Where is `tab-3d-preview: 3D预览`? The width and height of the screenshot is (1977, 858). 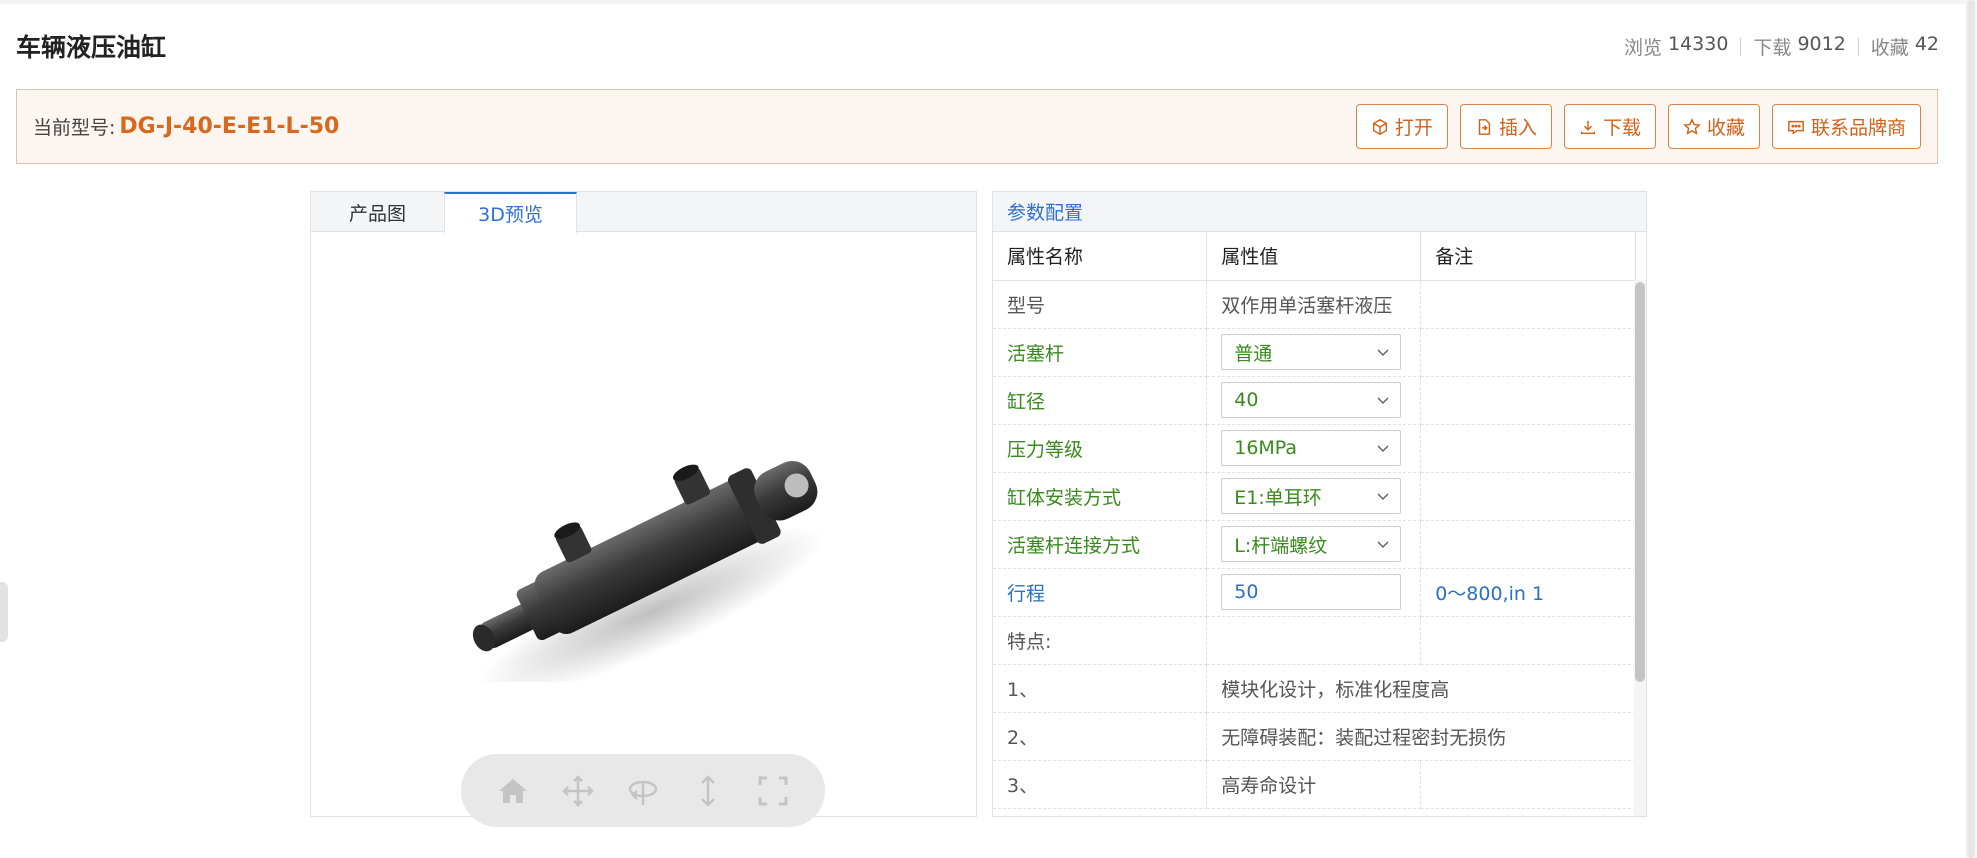
tab-3d-preview: 3D预览 is located at coordinates (510, 212).